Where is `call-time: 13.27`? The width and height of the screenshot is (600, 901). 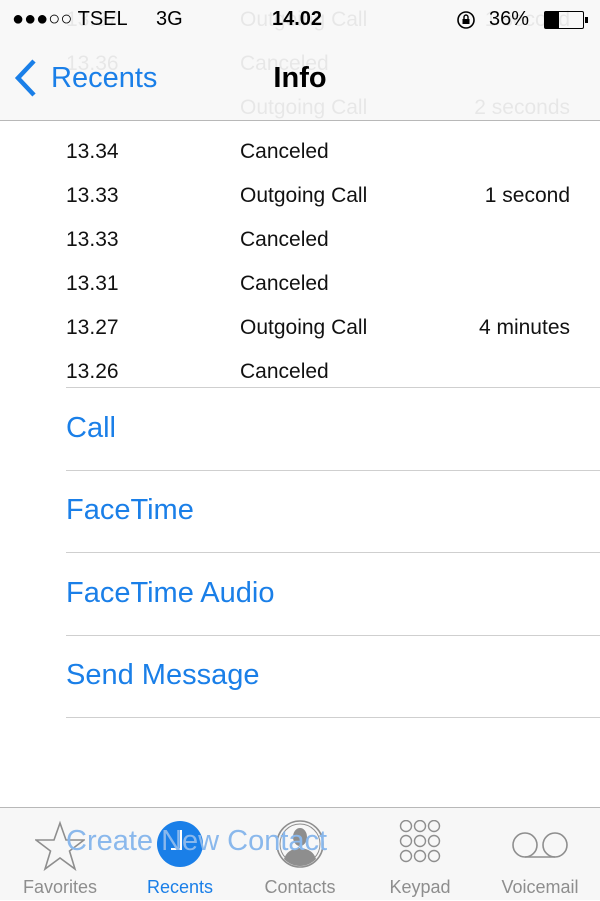 call-time: 13.27 is located at coordinates (92, 327).